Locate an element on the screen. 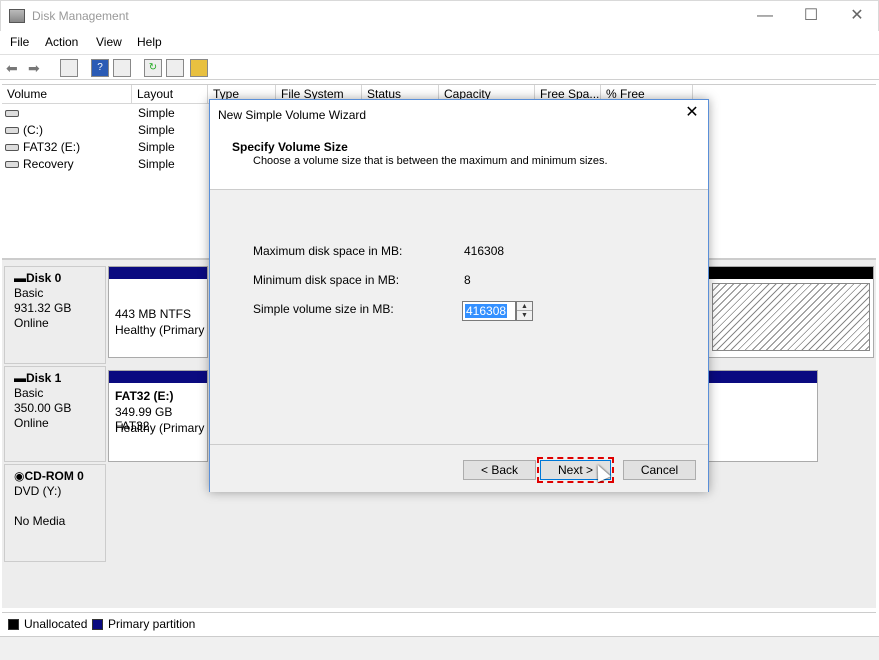 The height and width of the screenshot is (660, 879). cd-drive-icon: ◉ is located at coordinates (19, 476).